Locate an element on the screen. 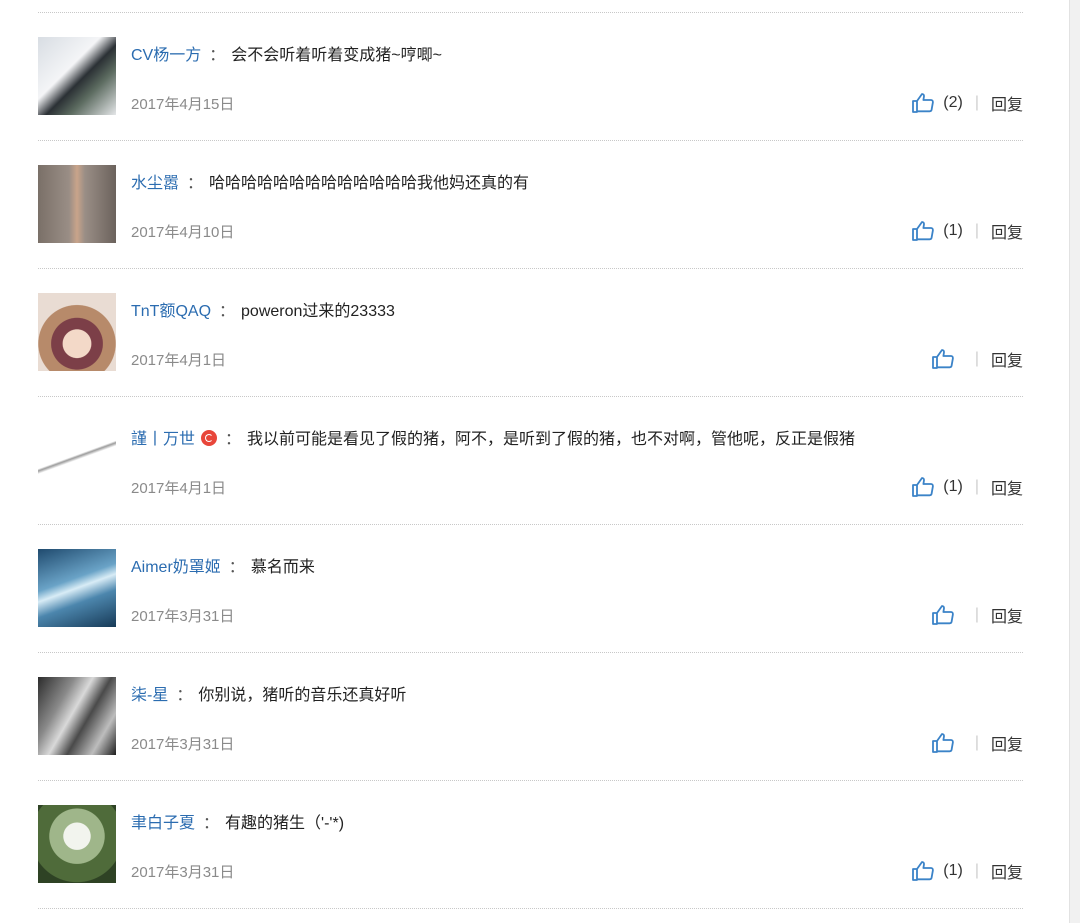 The height and width of the screenshot is (923, 1080). comment-username: 水尘嚣 is located at coordinates (155, 183).